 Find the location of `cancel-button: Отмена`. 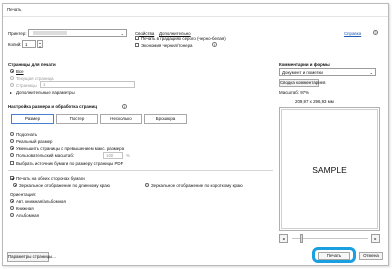

cancel-button: Отмена is located at coordinates (371, 256).